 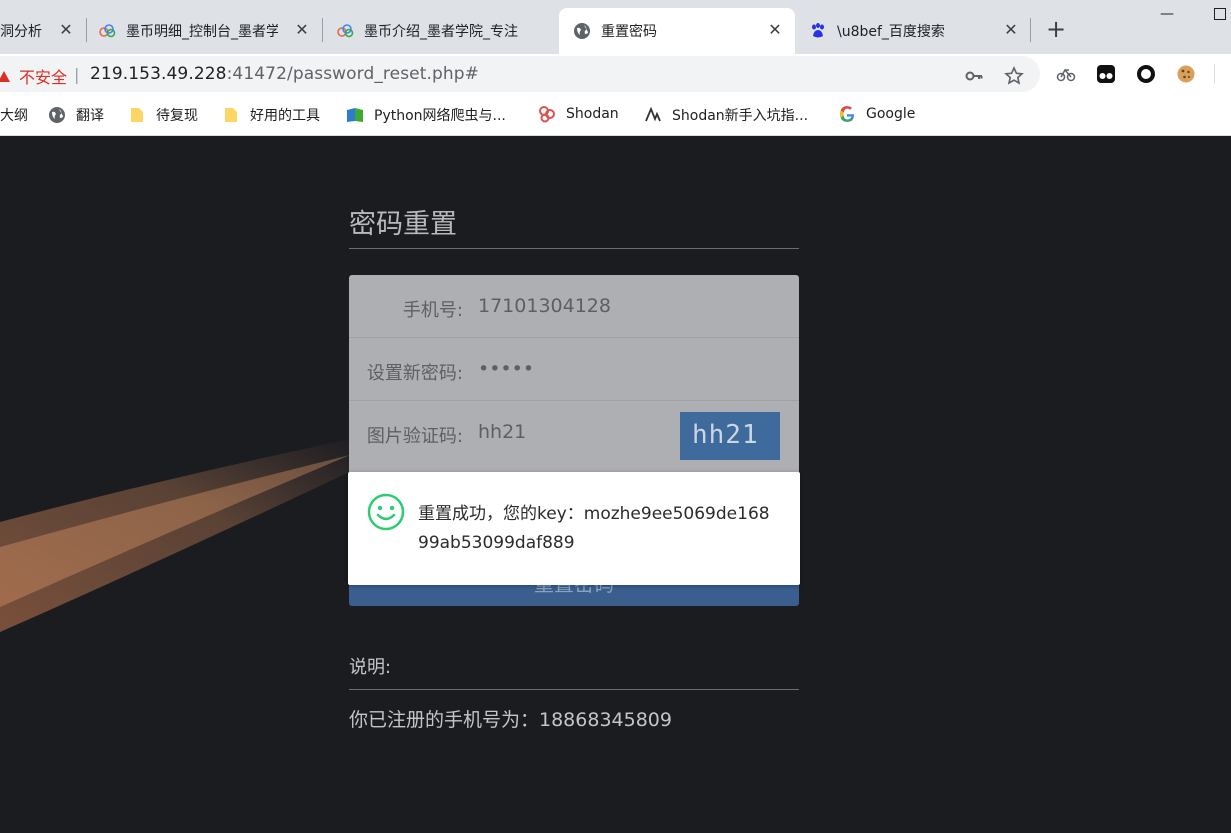 I want to click on star-bookmark-icon, so click(x=1014, y=76).